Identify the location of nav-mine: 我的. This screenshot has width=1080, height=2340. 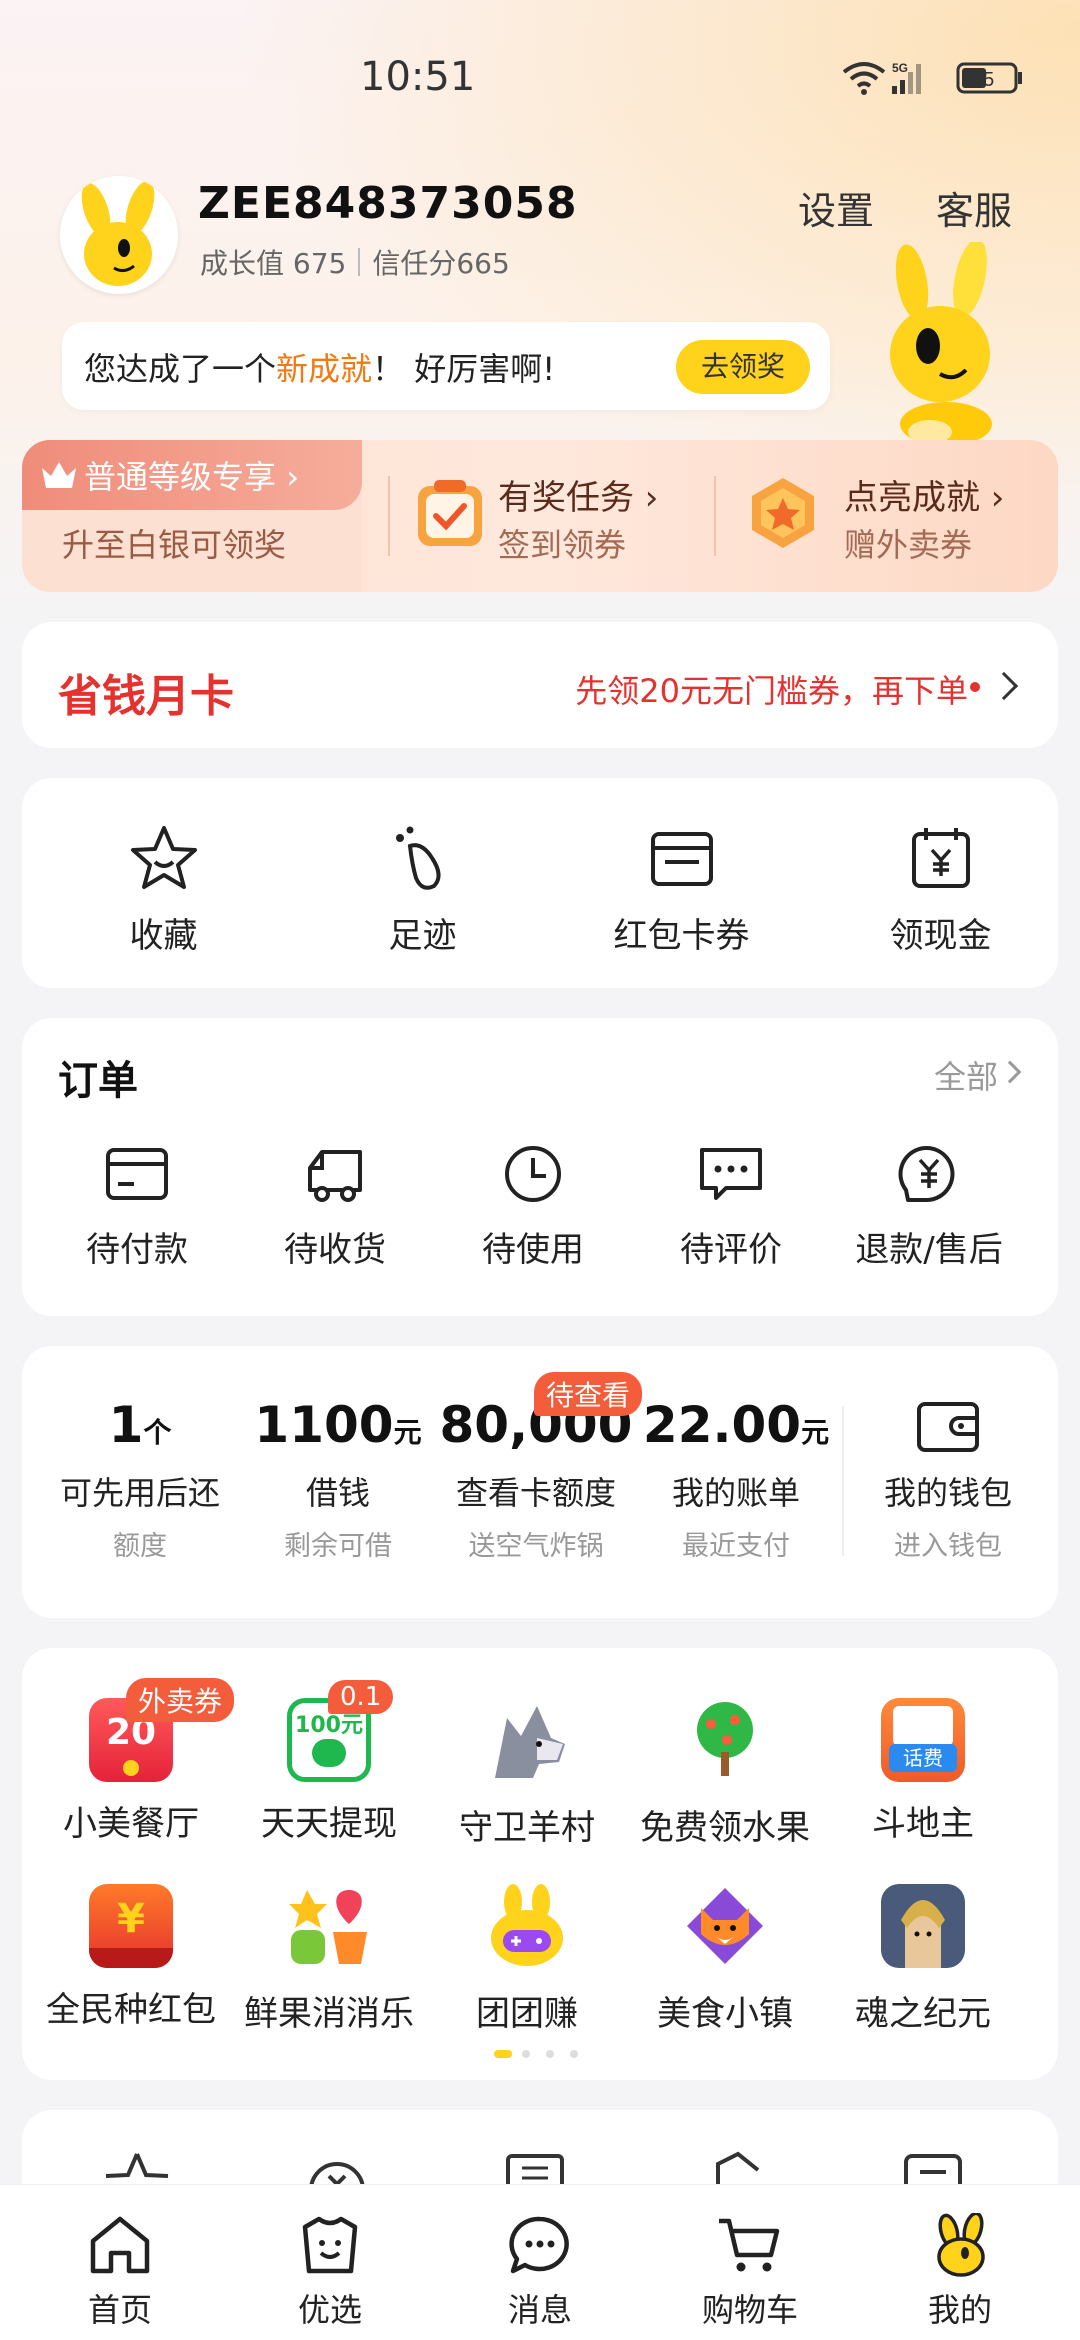
(960, 2271).